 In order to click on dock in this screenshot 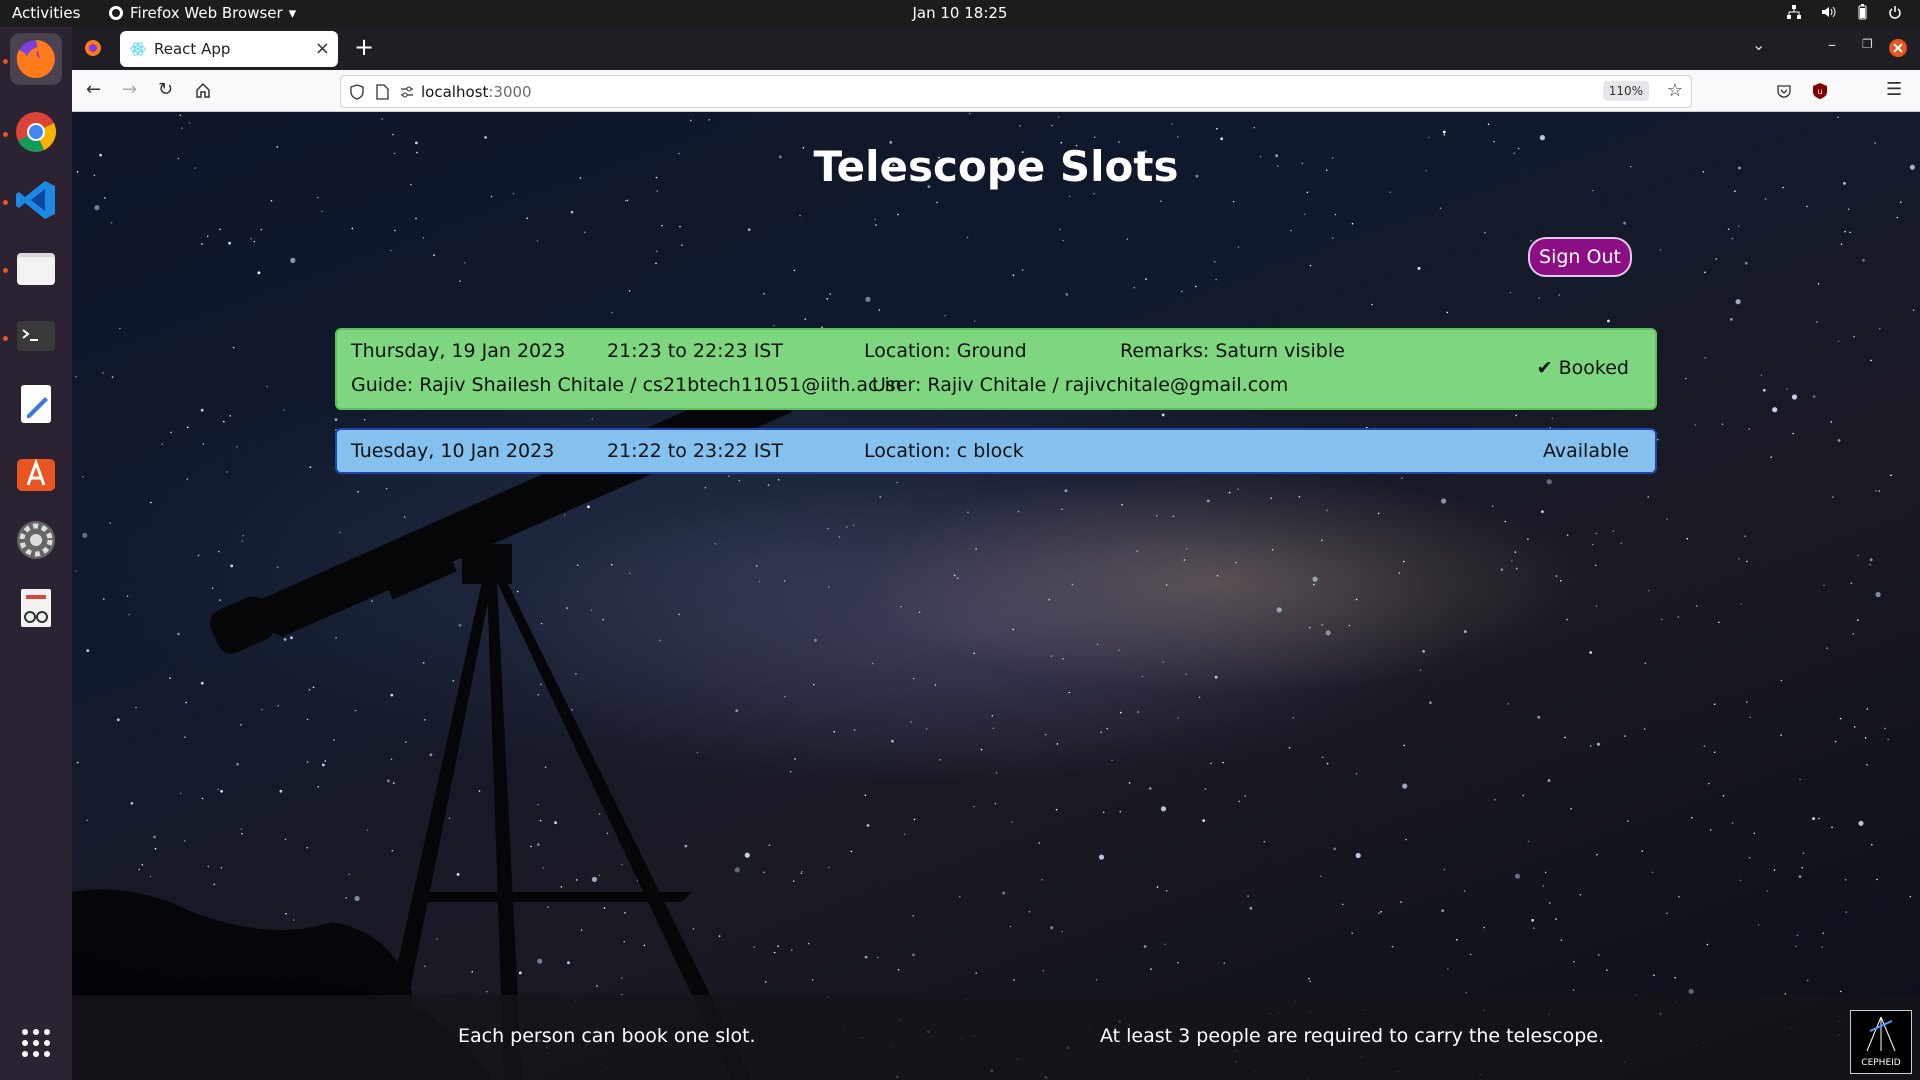, I will do `click(36, 553)`.